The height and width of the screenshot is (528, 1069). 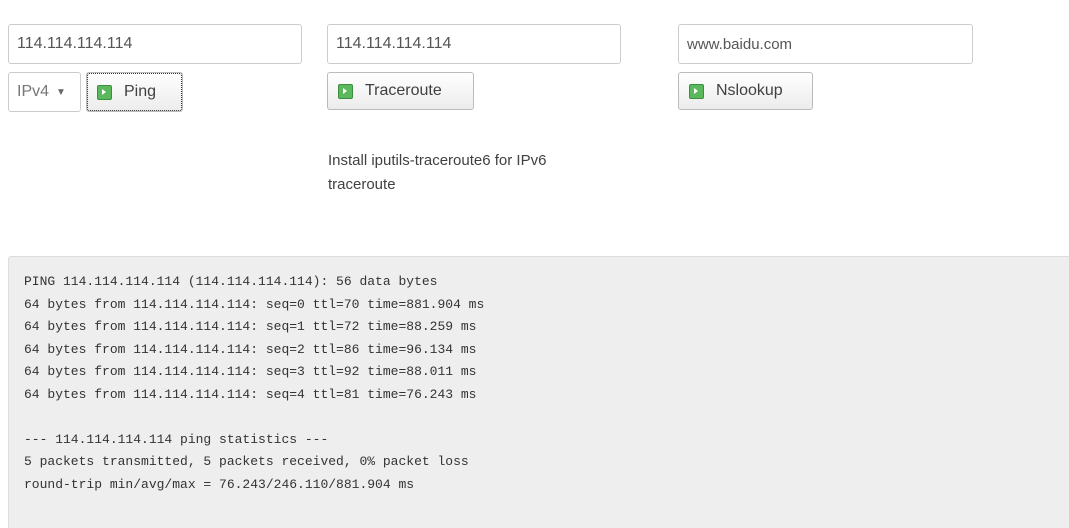 I want to click on traceroute-button: Traceroute, so click(x=400, y=91).